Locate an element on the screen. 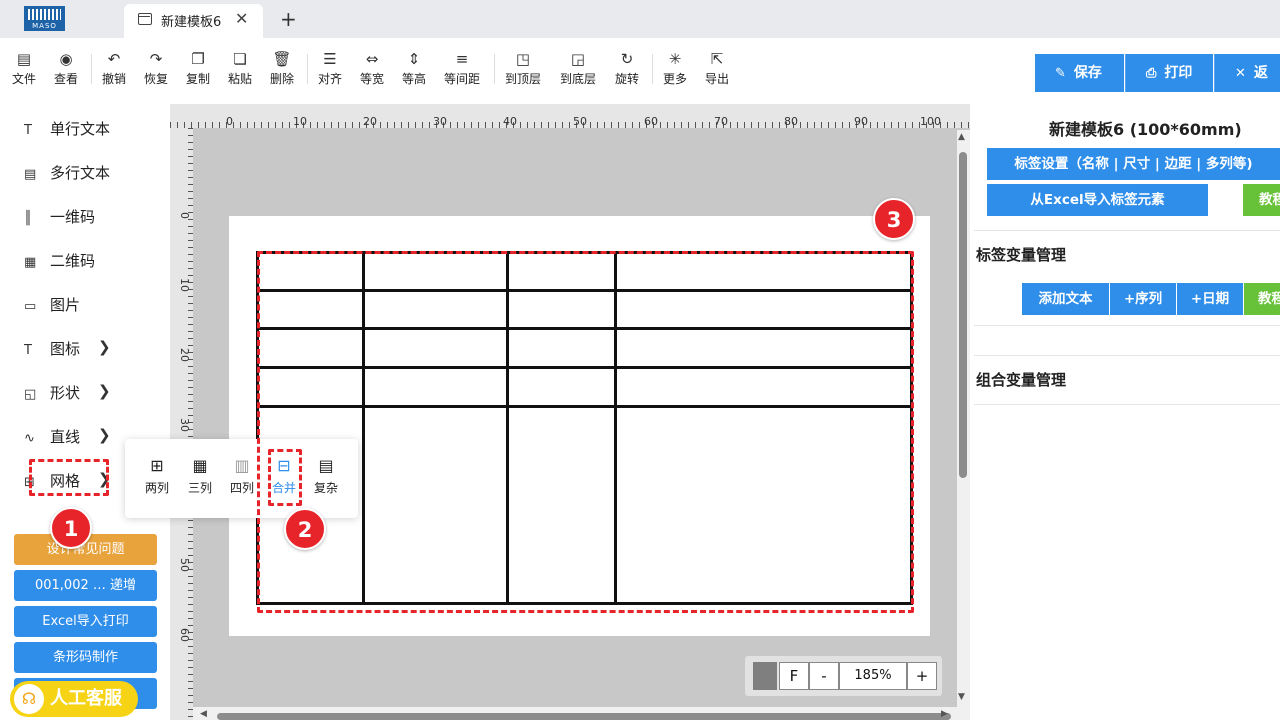  sidebar-item-qrcode: ▦ 二维码 is located at coordinates (59, 262).